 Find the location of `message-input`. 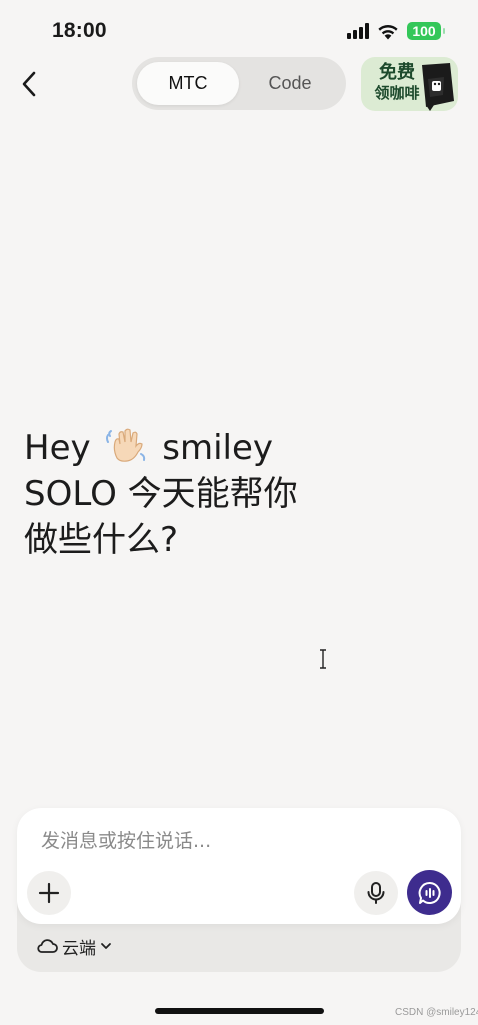

message-input is located at coordinates (236, 841).